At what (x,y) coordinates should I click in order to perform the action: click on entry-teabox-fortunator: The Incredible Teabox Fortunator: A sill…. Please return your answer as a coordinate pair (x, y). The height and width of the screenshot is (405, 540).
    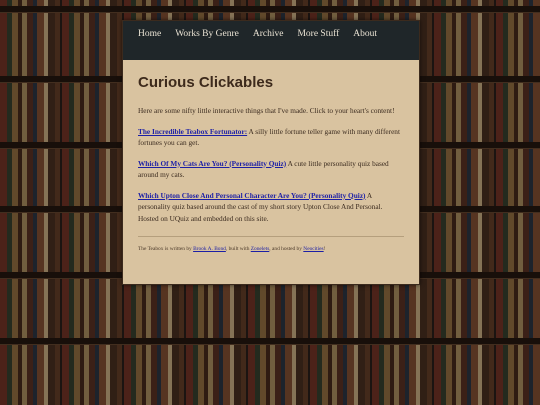
    Looking at the image, I should click on (271, 137).